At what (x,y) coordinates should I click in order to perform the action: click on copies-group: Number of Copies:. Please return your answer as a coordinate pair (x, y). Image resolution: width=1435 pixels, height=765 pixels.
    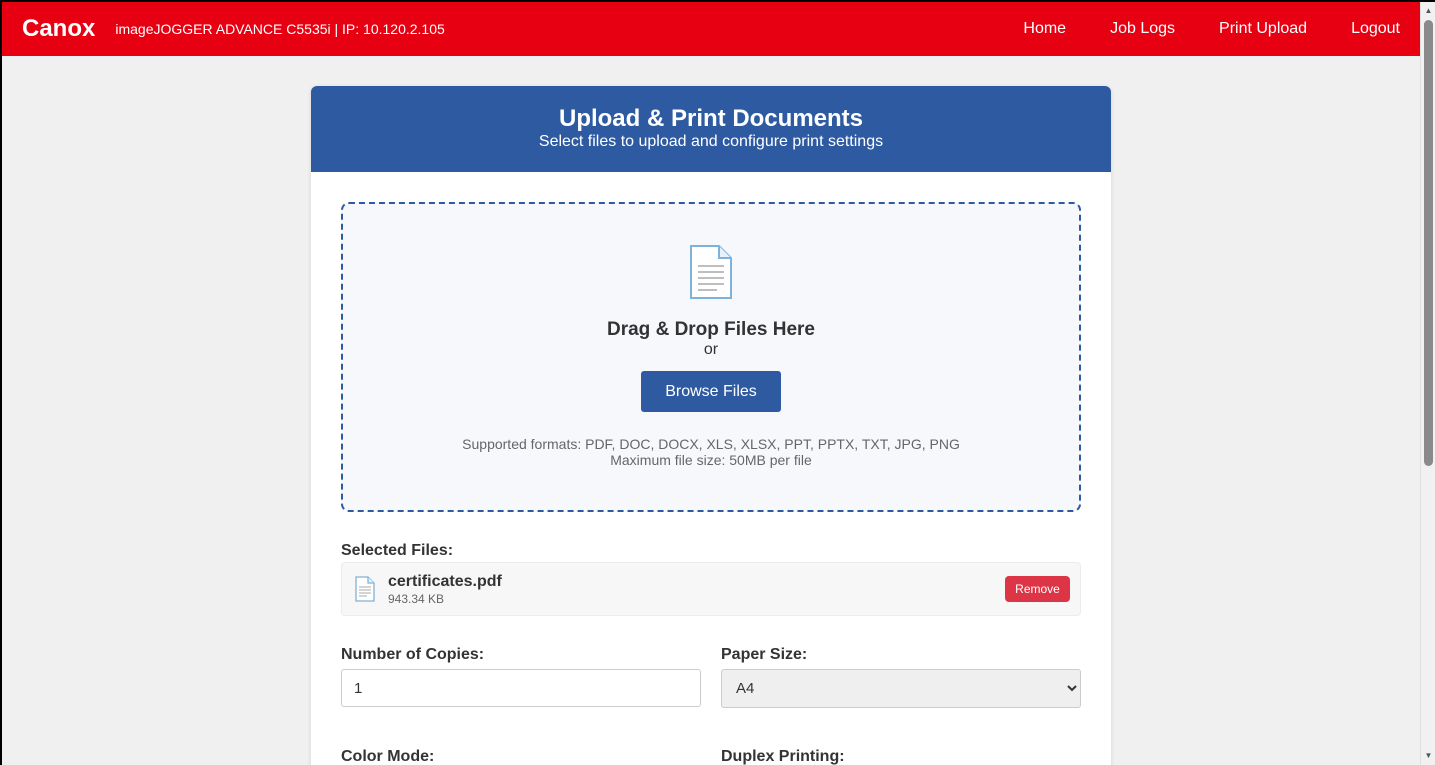
    Looking at the image, I should click on (521, 677).